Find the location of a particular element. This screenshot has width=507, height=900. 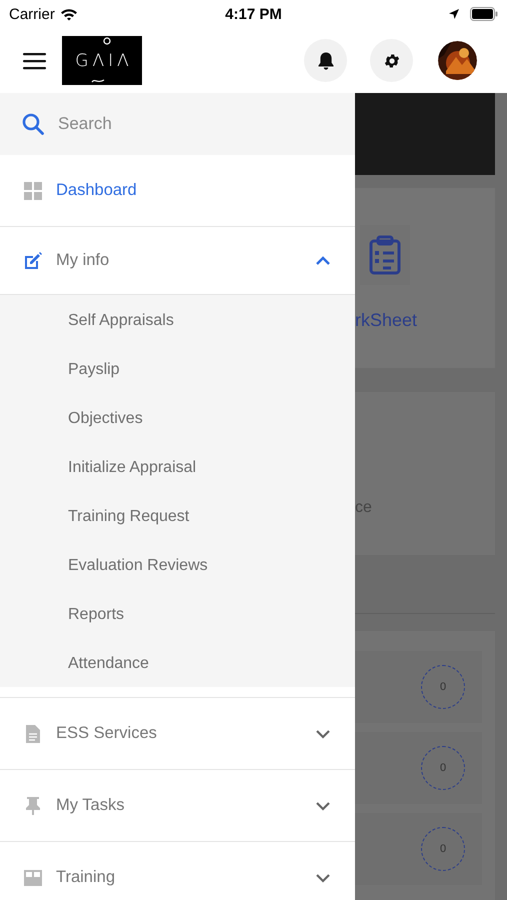

menu-icon is located at coordinates (35, 61).